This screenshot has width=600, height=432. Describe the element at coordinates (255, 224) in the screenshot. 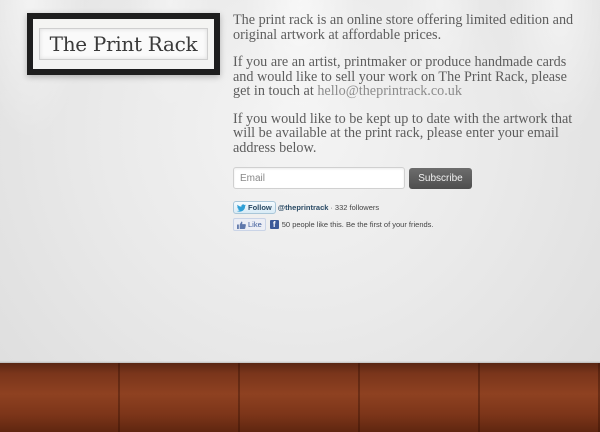

I see `facebook-like-label: Like` at that location.